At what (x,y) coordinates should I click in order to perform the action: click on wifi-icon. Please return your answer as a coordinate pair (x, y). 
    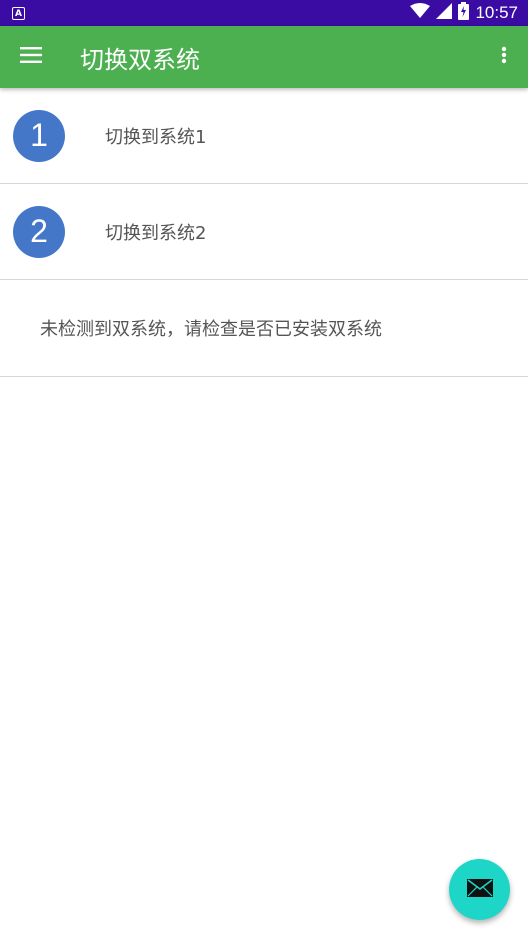
    Looking at the image, I should click on (420, 13).